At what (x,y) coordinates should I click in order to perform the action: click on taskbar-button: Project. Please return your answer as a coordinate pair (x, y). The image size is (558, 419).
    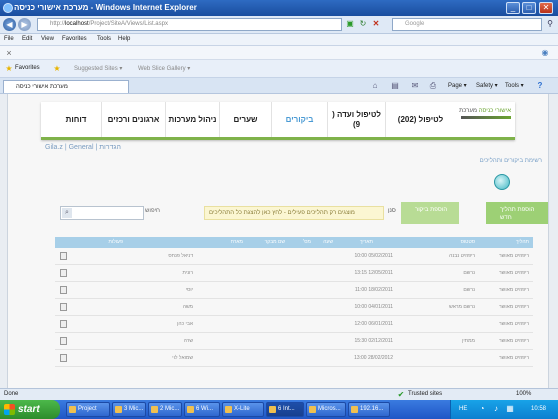
    Looking at the image, I should click on (88, 409).